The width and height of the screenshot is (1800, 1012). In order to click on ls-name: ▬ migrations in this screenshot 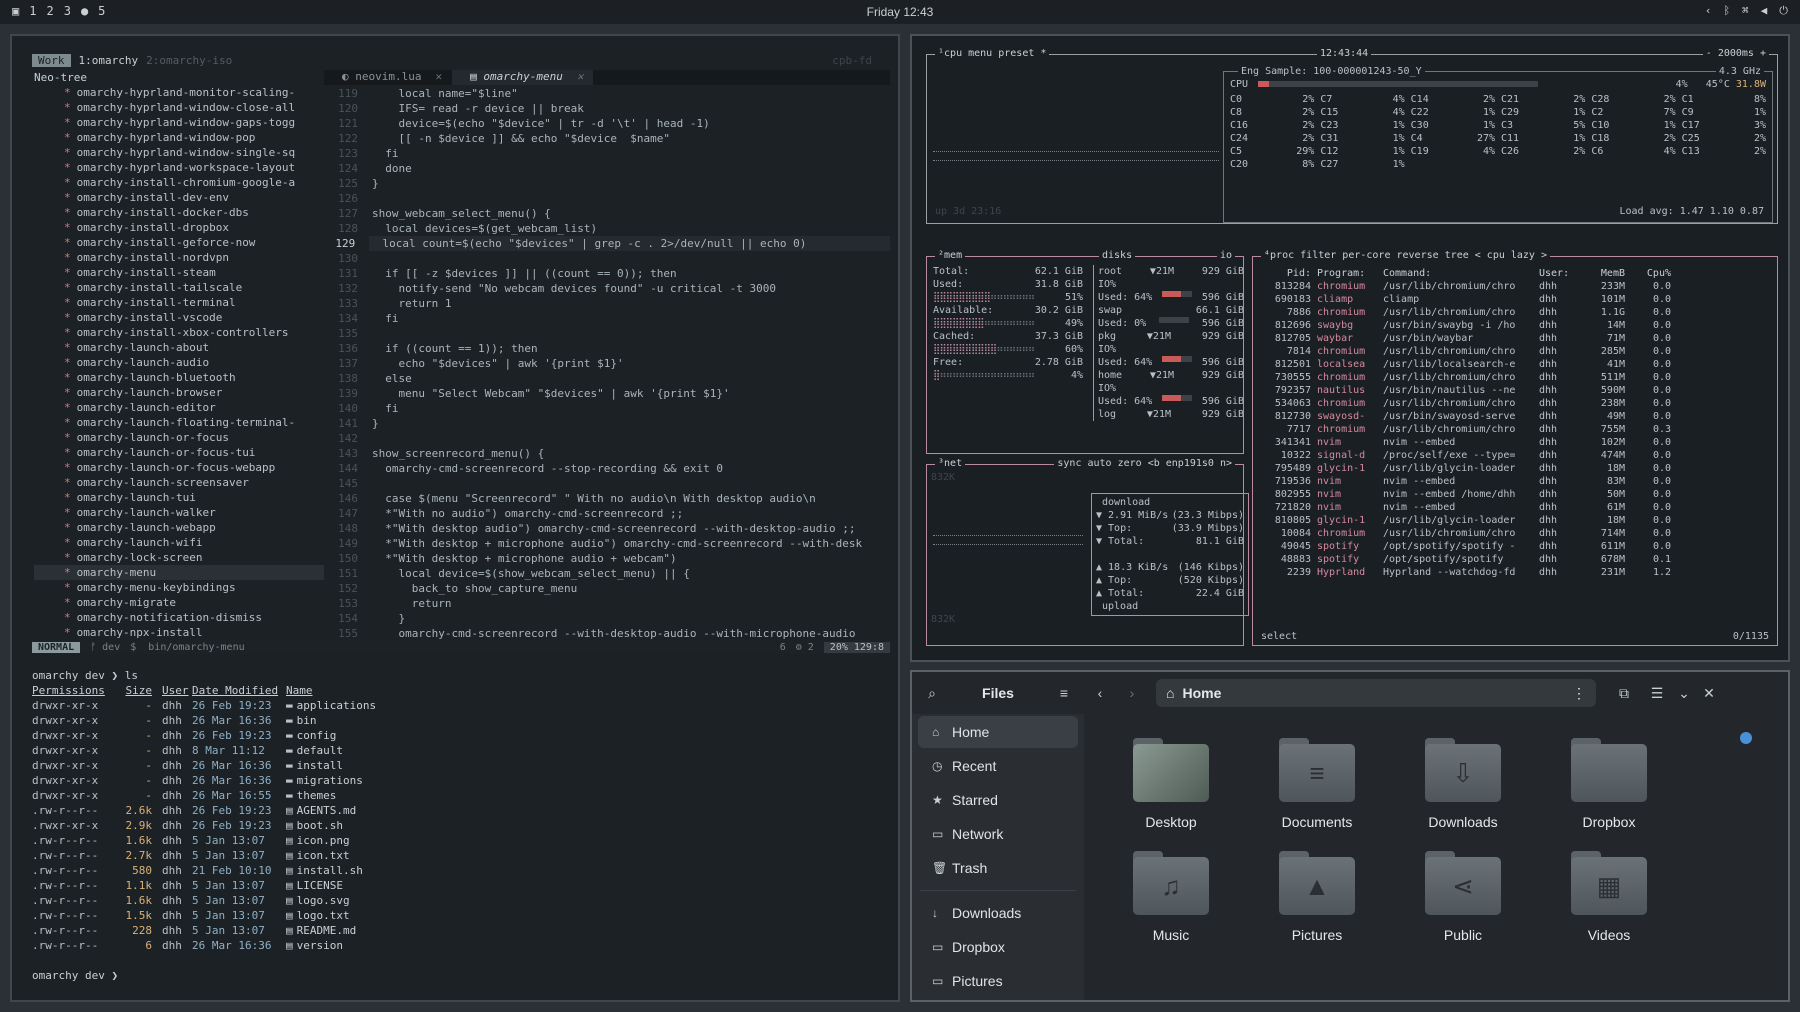, I will do `click(324, 780)`.